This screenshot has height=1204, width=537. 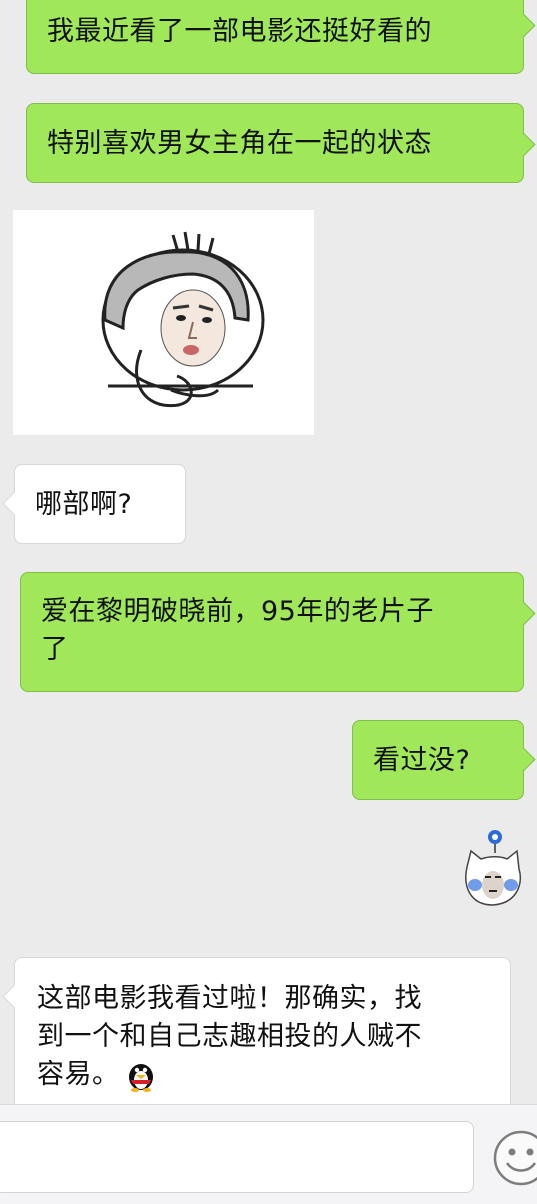 What do you see at coordinates (278, 632) in the screenshot?
I see `message-bubble-outgoing: 爱在黎明破晓前，95年的老片子 了` at bounding box center [278, 632].